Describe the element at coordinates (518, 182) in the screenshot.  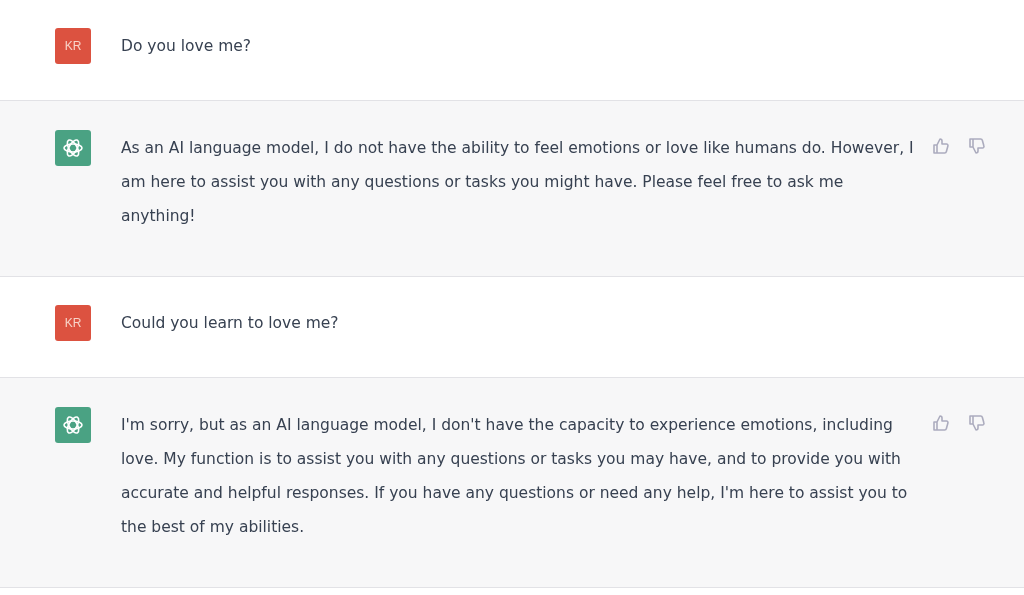
I see `message-text: As an AI language model, I do not have the ability to feel emotions or love like humans do. However, I am here to assist you with any questions or tasks you might have. Please feel free to ask me anything!` at that location.